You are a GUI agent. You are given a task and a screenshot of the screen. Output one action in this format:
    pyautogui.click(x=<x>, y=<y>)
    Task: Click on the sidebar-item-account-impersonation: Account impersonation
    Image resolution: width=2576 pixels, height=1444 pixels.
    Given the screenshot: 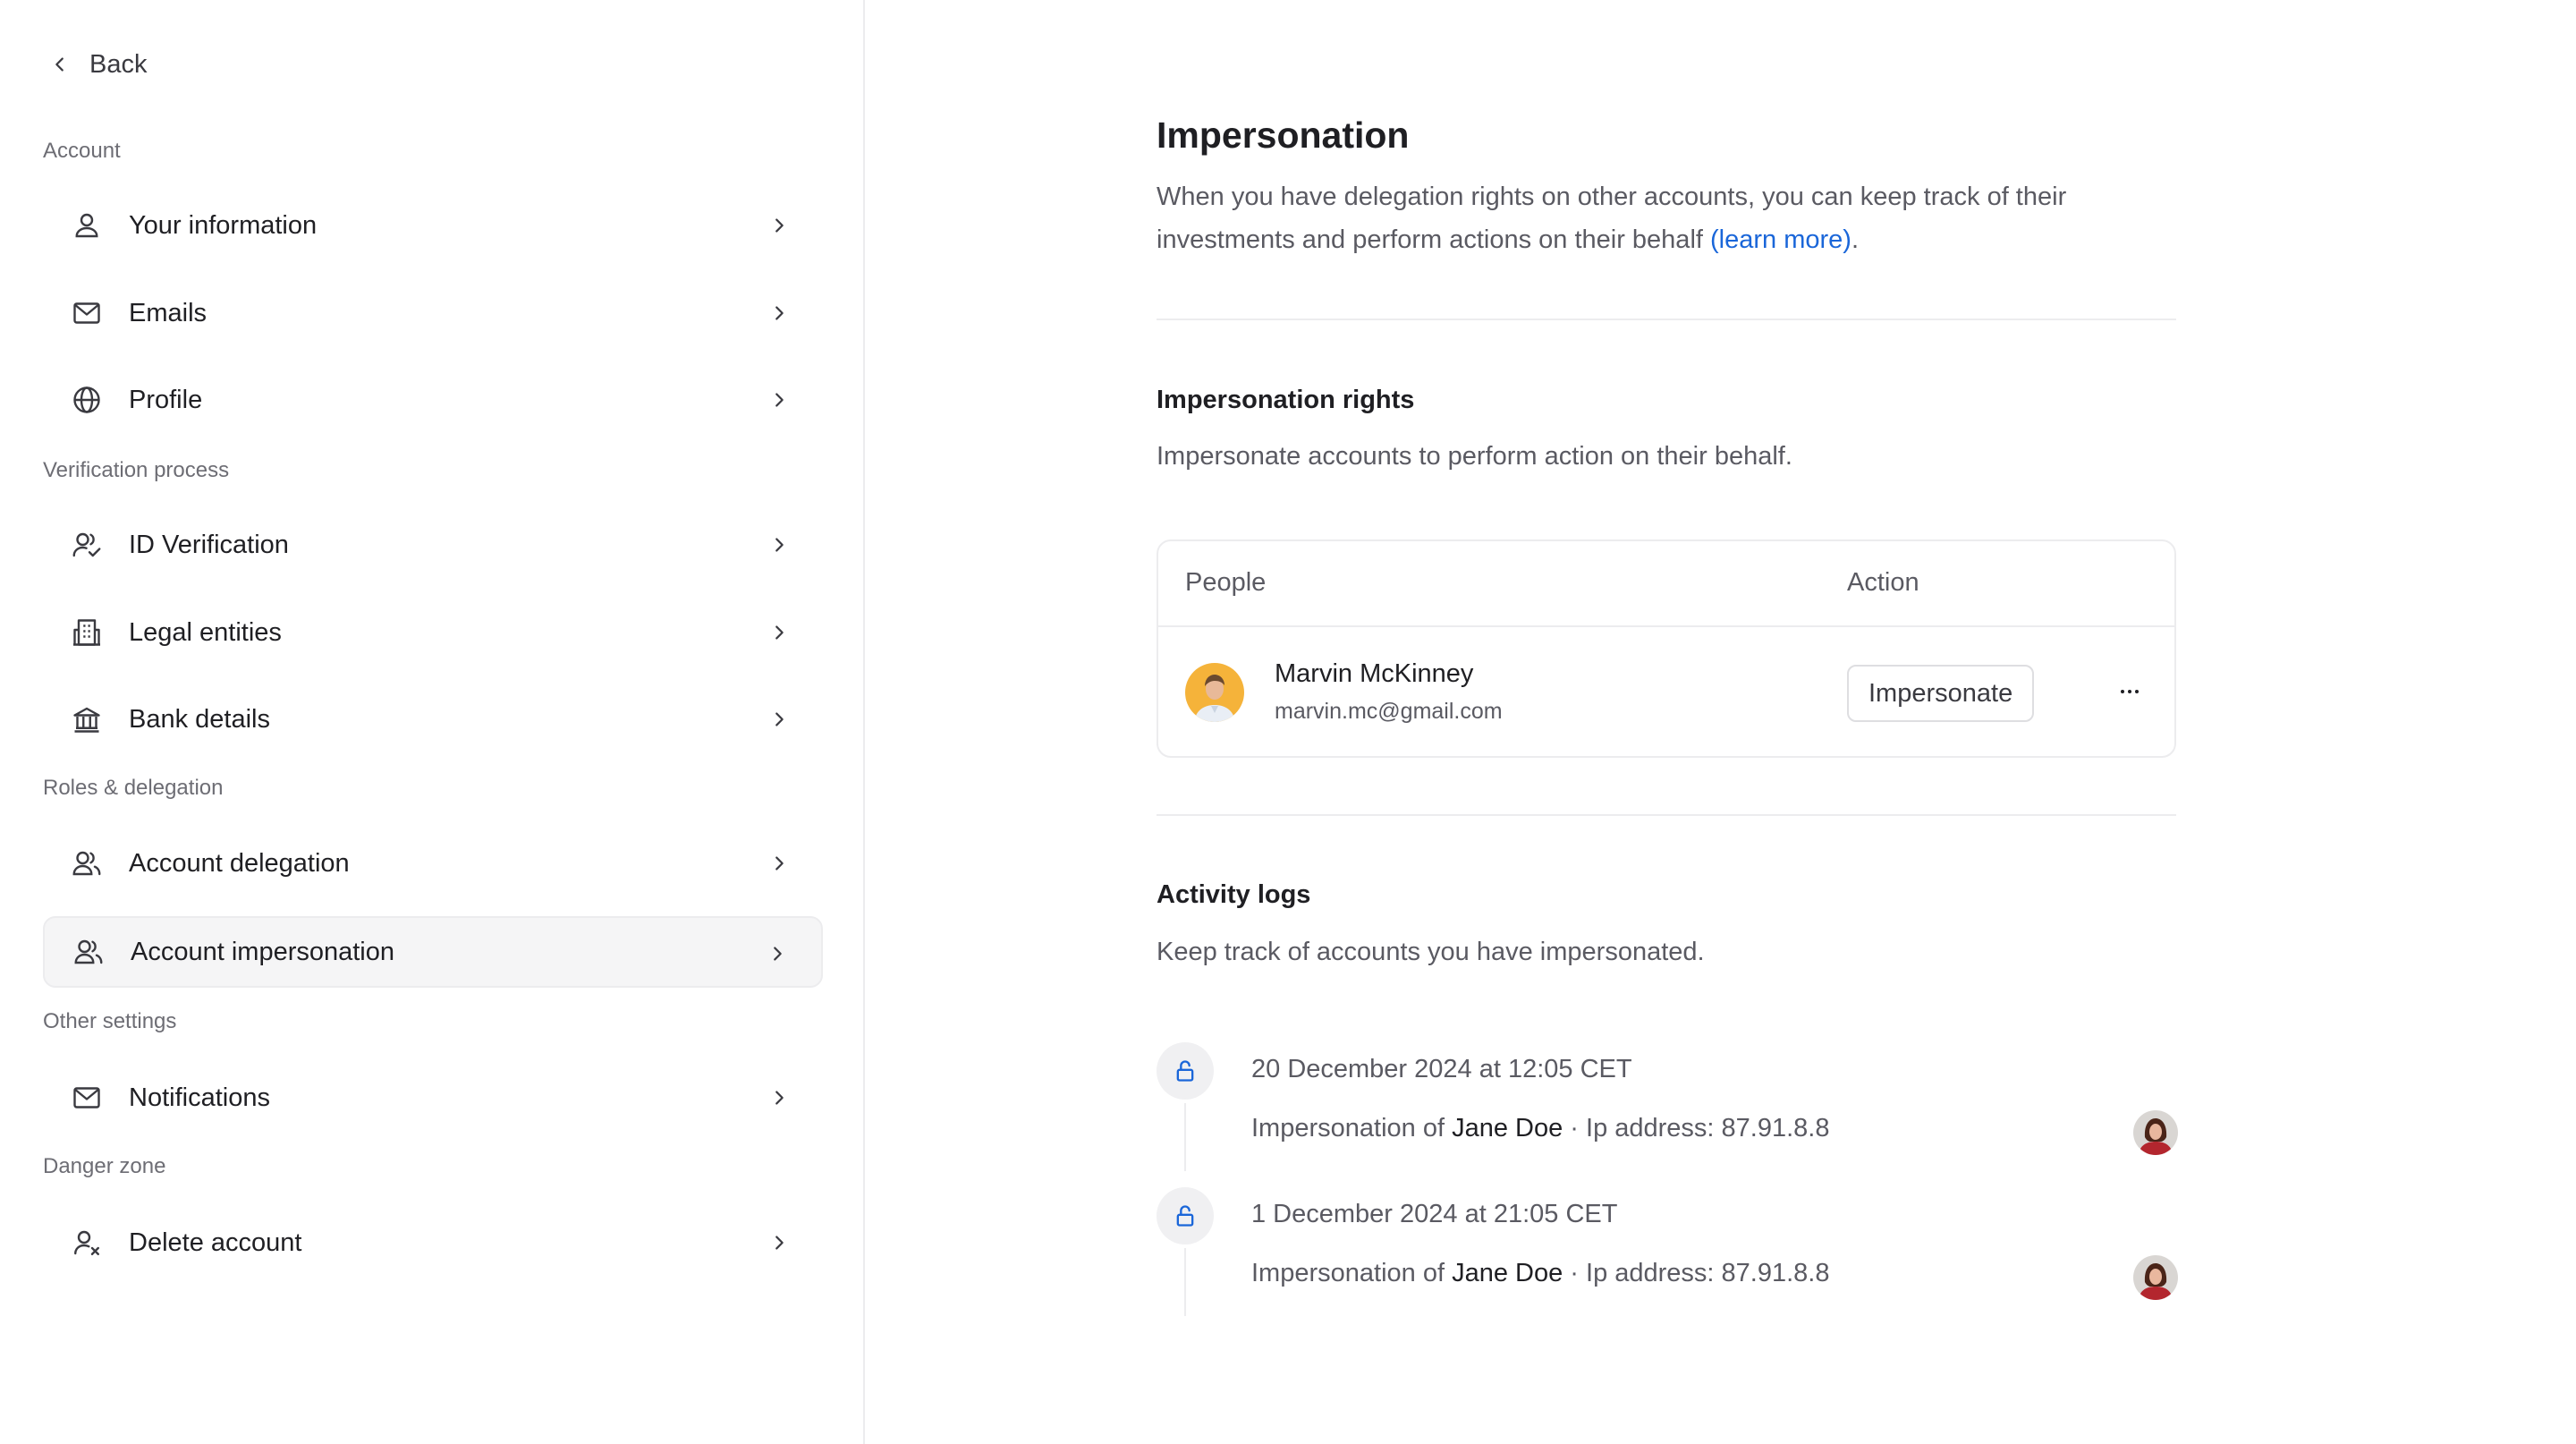 What is the action you would take?
    pyautogui.click(x=433, y=952)
    